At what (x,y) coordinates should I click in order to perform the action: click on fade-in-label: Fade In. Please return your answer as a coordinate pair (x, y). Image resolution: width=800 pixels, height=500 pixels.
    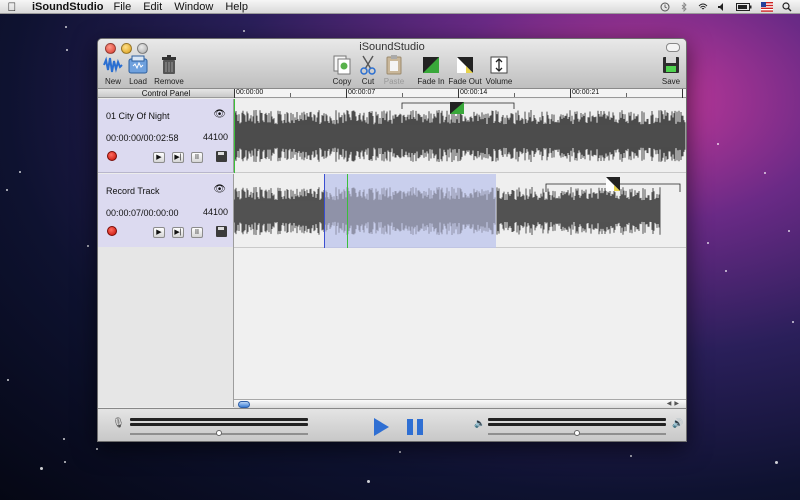
    Looking at the image, I should click on (431, 81).